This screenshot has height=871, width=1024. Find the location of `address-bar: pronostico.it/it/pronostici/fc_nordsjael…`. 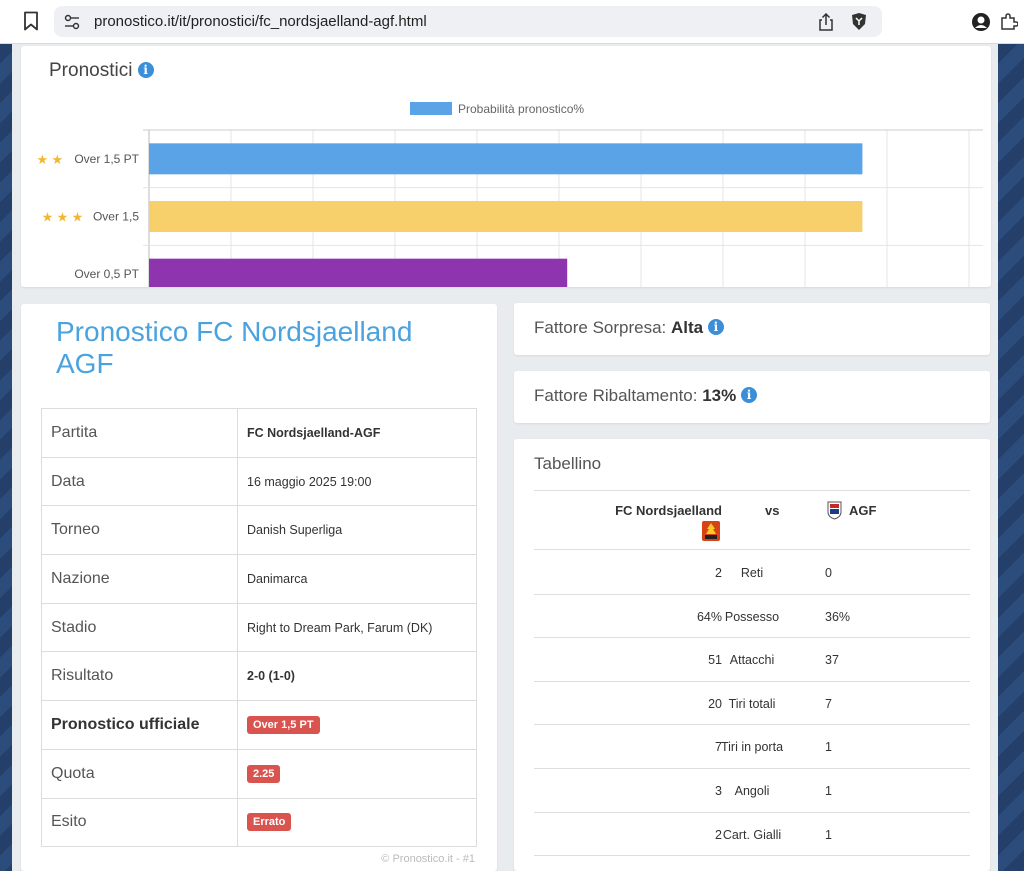

address-bar: pronostico.it/it/pronostici/fc_nordsjael… is located at coordinates (468, 21).